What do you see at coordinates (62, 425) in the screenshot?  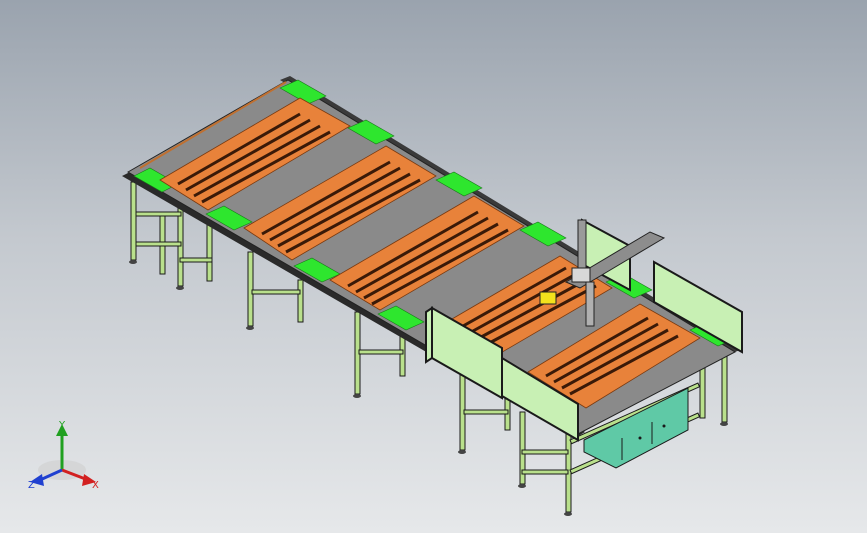 I see `y-axis-label: Y` at bounding box center [62, 425].